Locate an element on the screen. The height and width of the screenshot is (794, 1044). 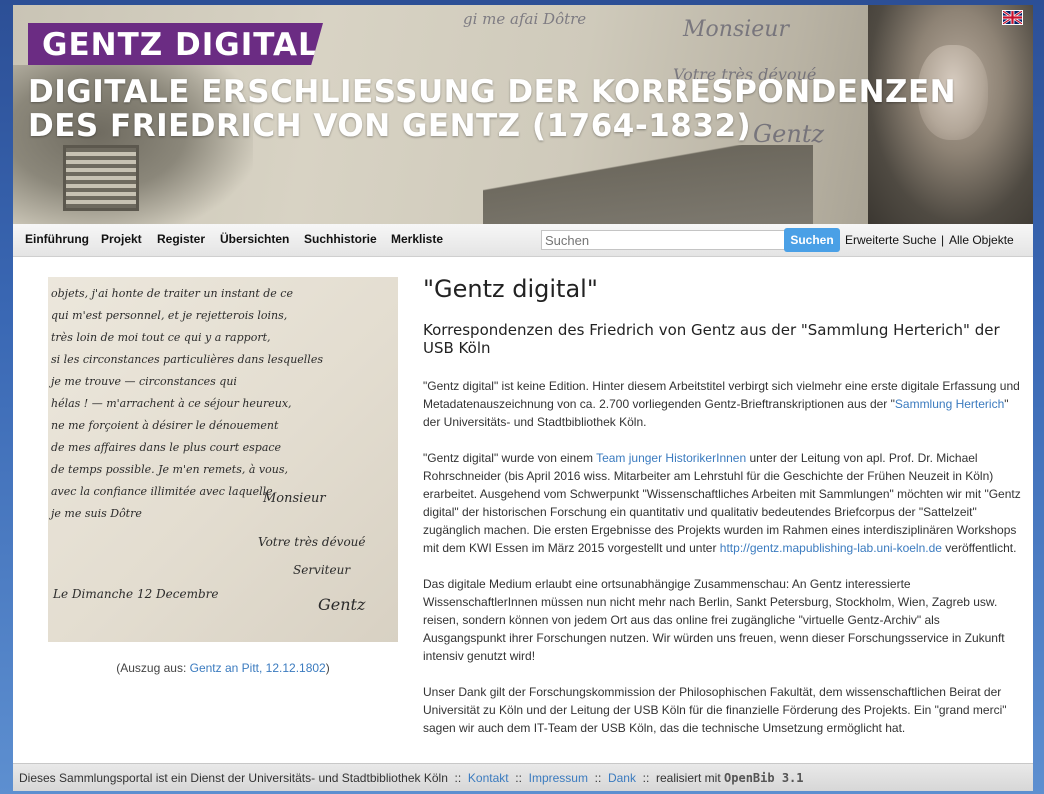
banner-handwriting: Monsieur is located at coordinates (736, 29).